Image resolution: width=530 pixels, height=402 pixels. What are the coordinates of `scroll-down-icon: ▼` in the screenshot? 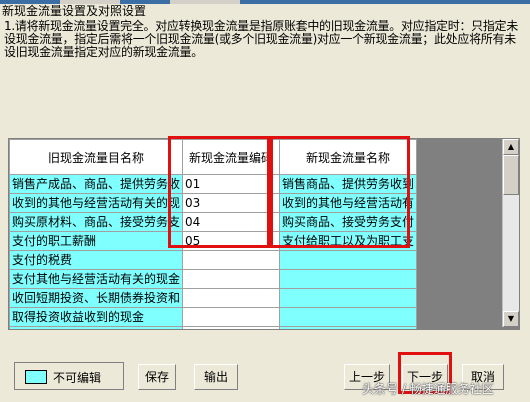 It's located at (511, 319).